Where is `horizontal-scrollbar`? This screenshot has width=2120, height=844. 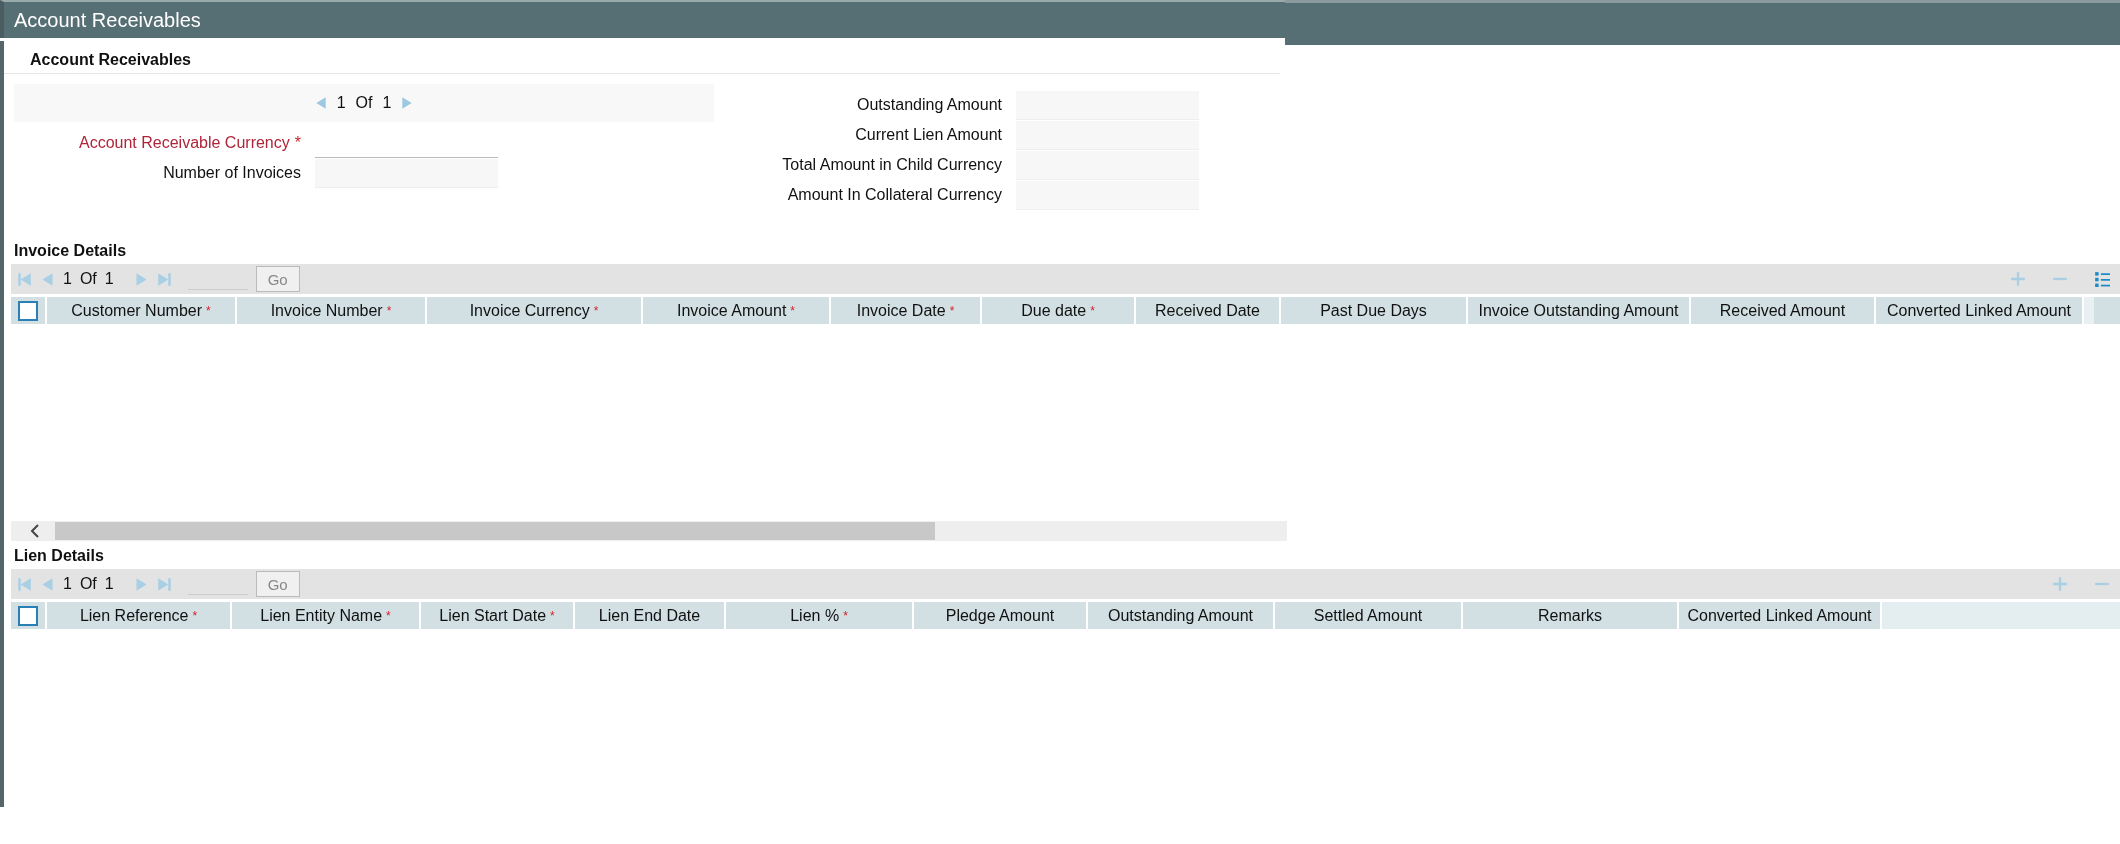
horizontal-scrollbar is located at coordinates (649, 531).